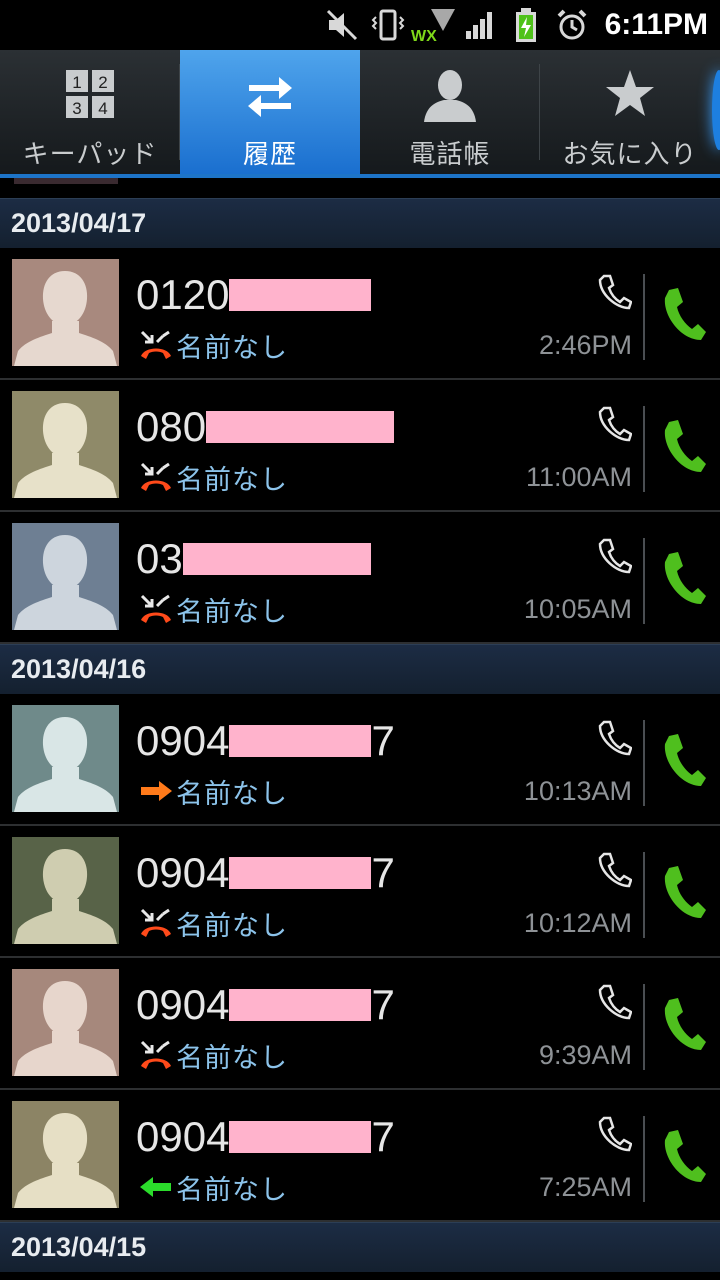 The image size is (720, 1280). Describe the element at coordinates (577, 609) in the screenshot. I see `call-time: 10:05AM` at that location.